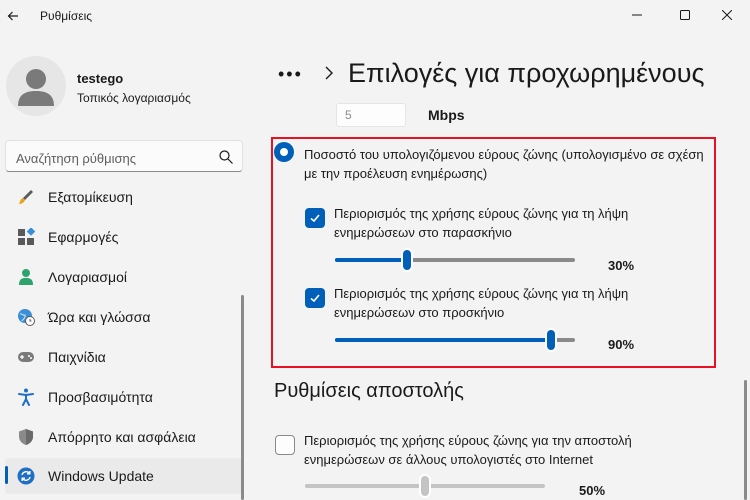 This screenshot has height=500, width=750. Describe the element at coordinates (26, 397) in the screenshot. I see `accessibility-icon` at that location.